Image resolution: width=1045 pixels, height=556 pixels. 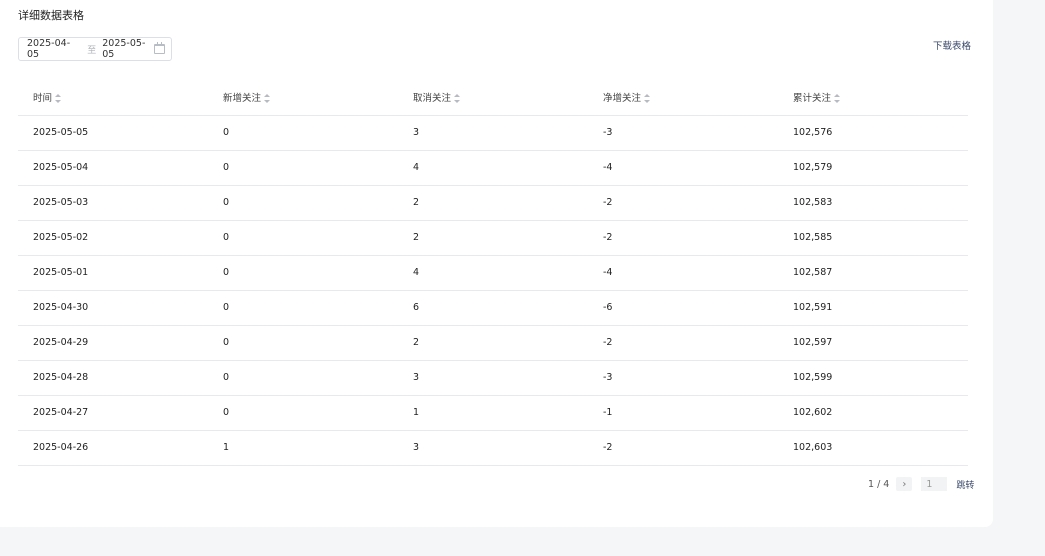 I want to click on table-row: 2025-05-04 0 4 -4 102,579, so click(x=493, y=168).